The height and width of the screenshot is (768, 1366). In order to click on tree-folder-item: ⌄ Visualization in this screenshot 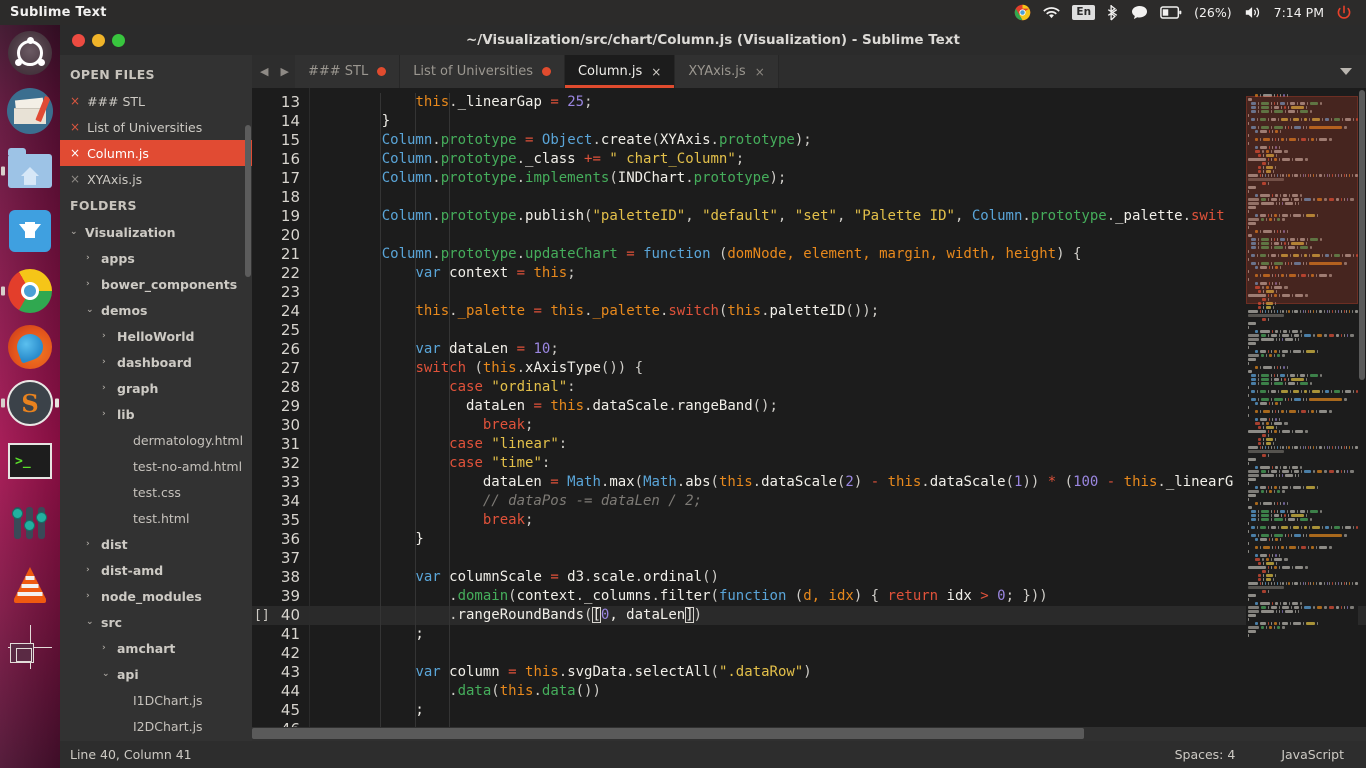, I will do `click(156, 232)`.